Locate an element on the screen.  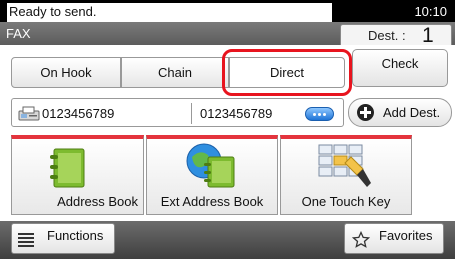
address-book-icon is located at coordinates (67, 168).